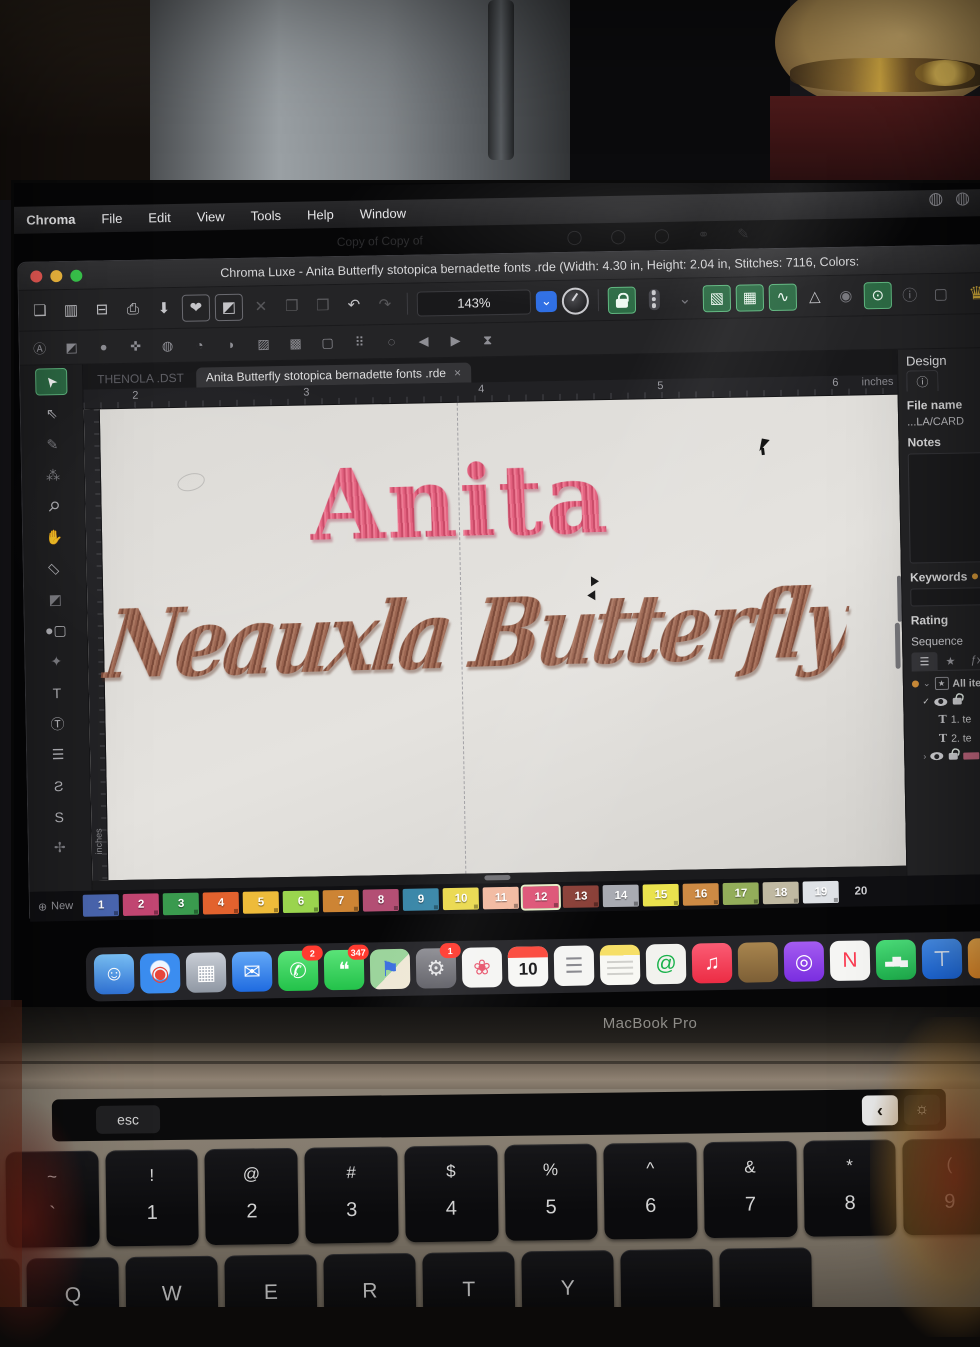  I want to click on save-icon: ⊟, so click(102, 309).